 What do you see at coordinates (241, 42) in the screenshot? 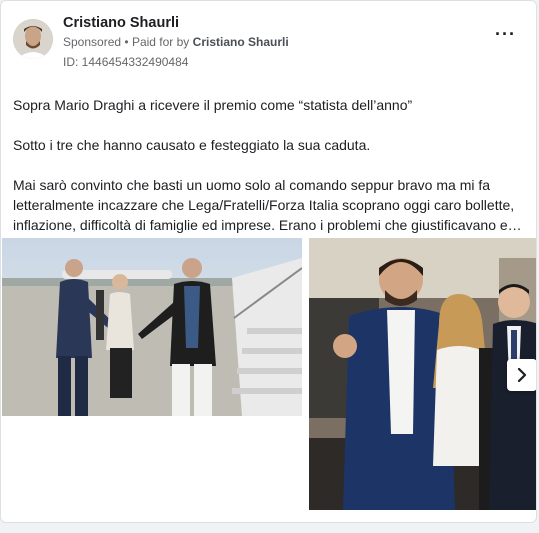
I see `paid-for-name: Cristiano Shaurli` at bounding box center [241, 42].